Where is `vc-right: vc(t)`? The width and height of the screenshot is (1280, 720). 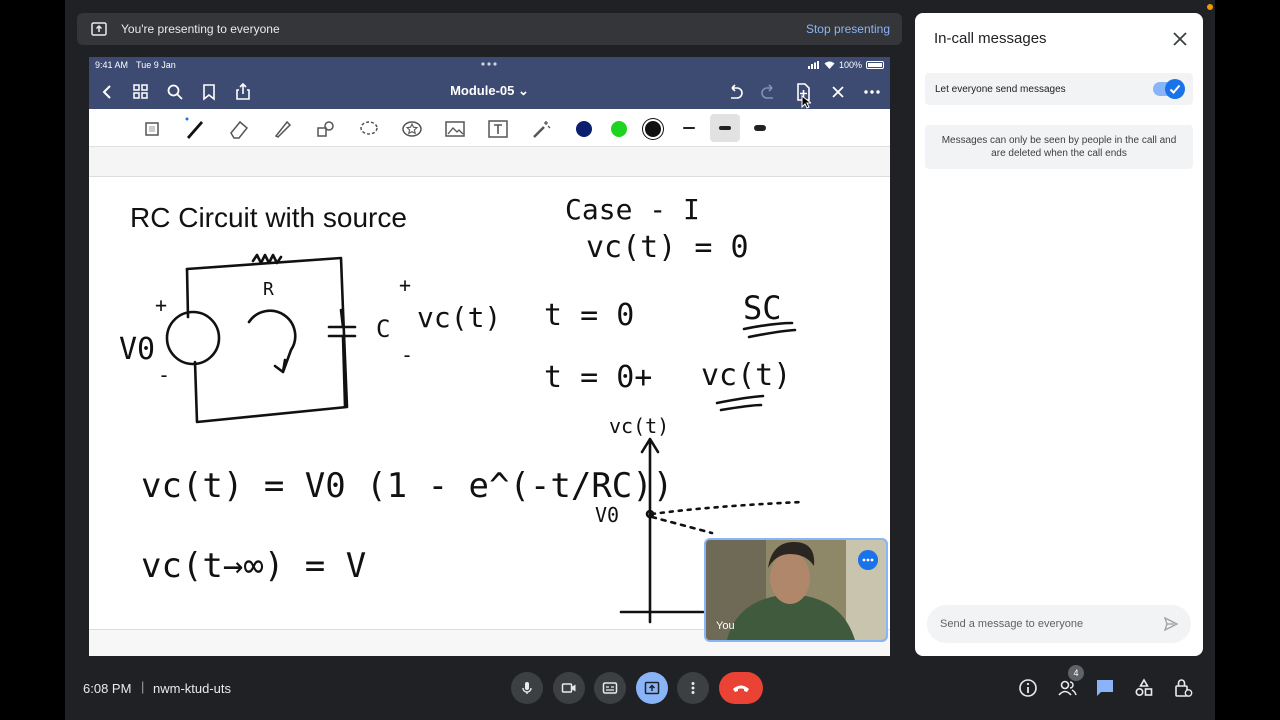 vc-right: vc(t) is located at coordinates (746, 375).